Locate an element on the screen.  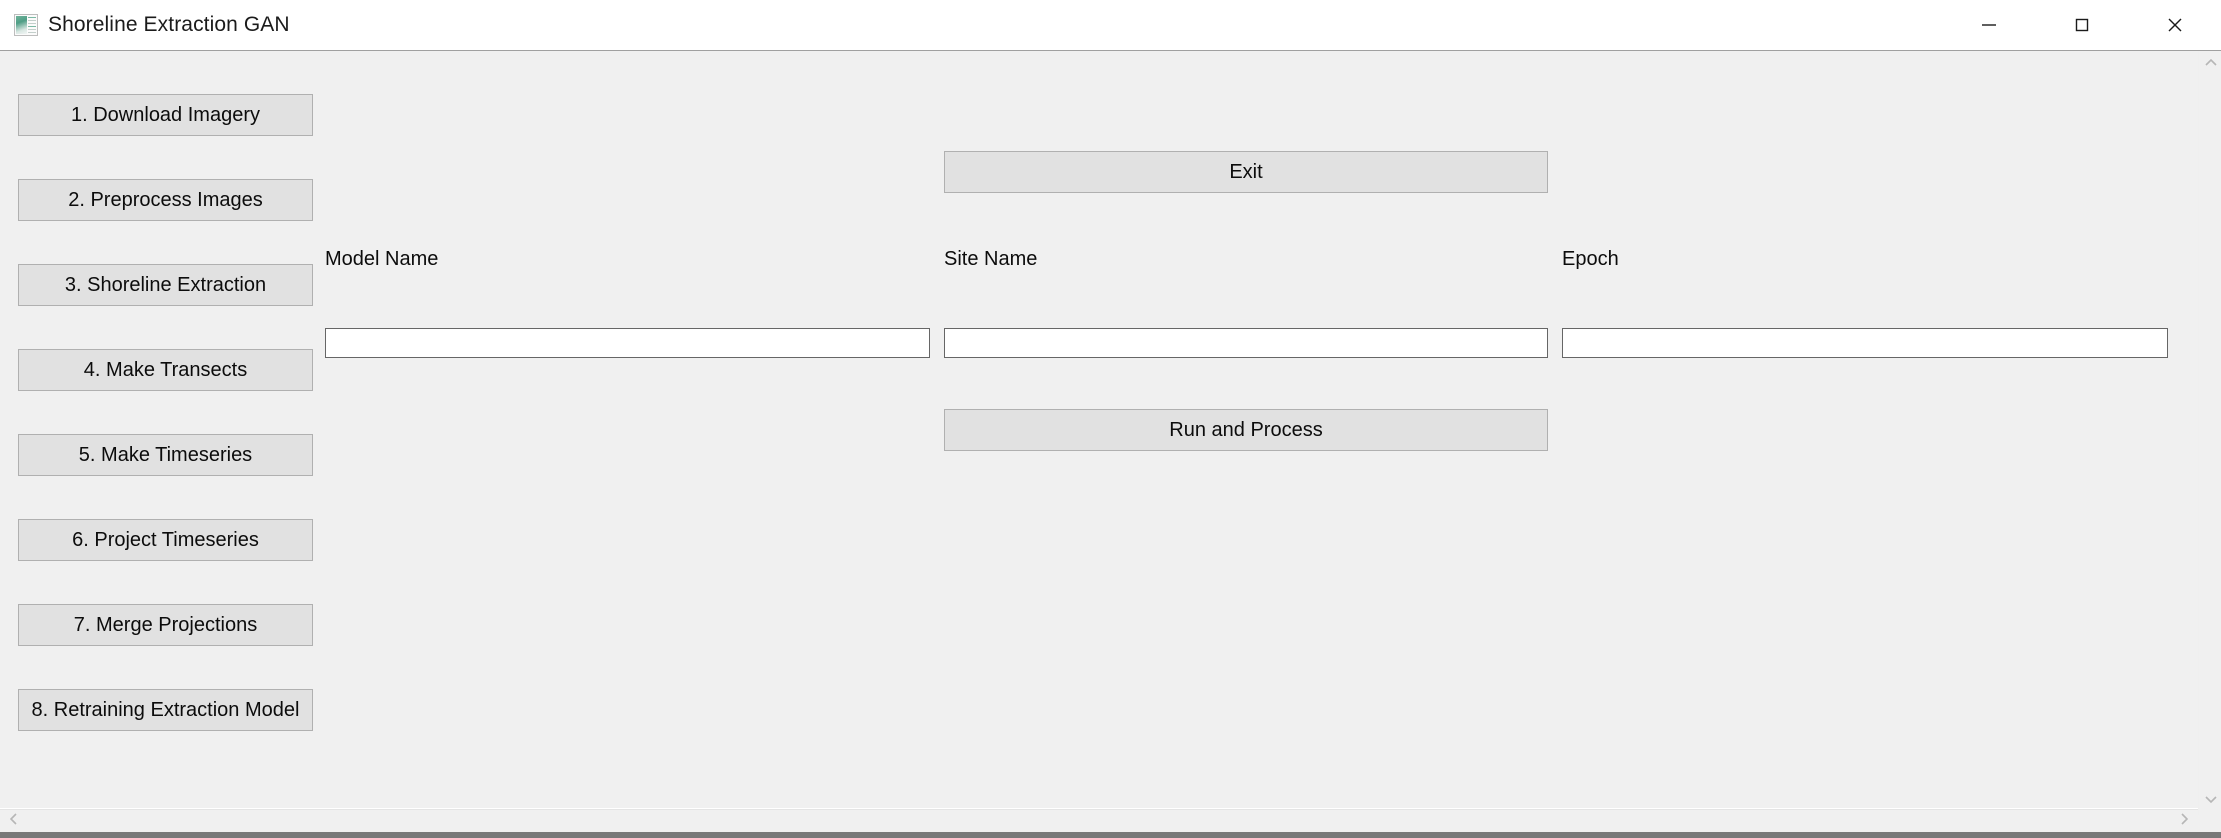
maximize-icon is located at coordinates (2082, 25).